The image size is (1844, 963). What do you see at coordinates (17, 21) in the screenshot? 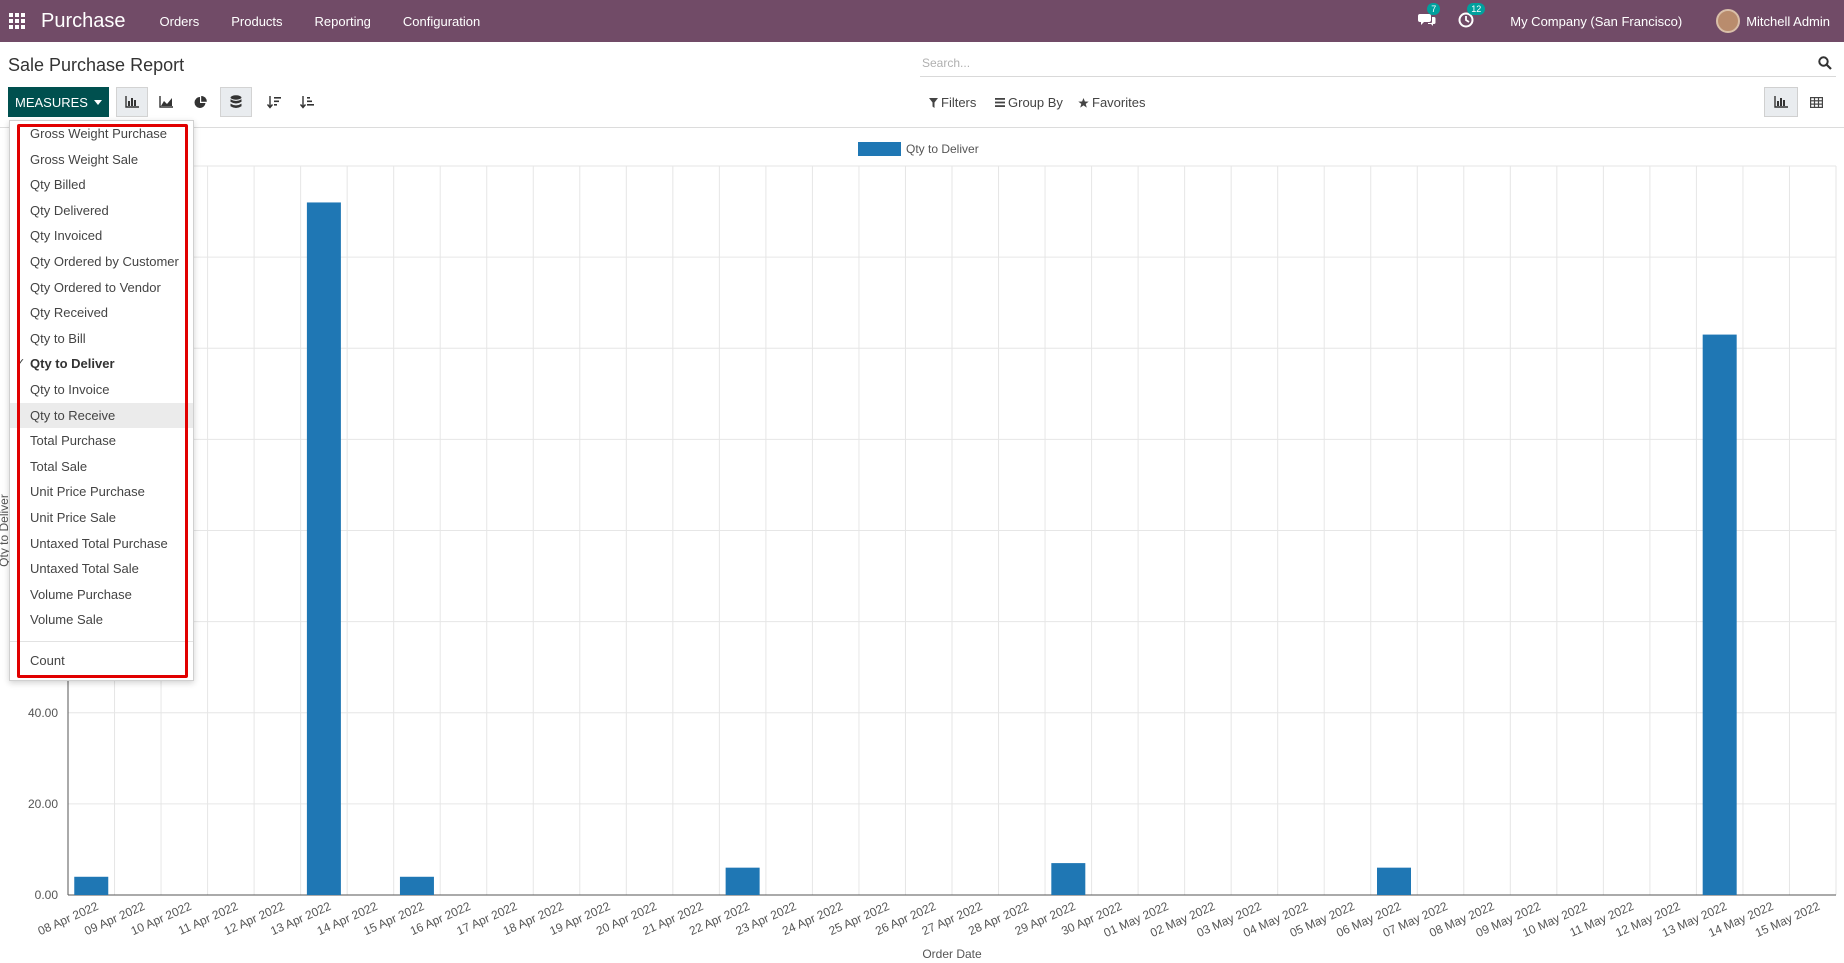
I see `app-switcher-icon` at bounding box center [17, 21].